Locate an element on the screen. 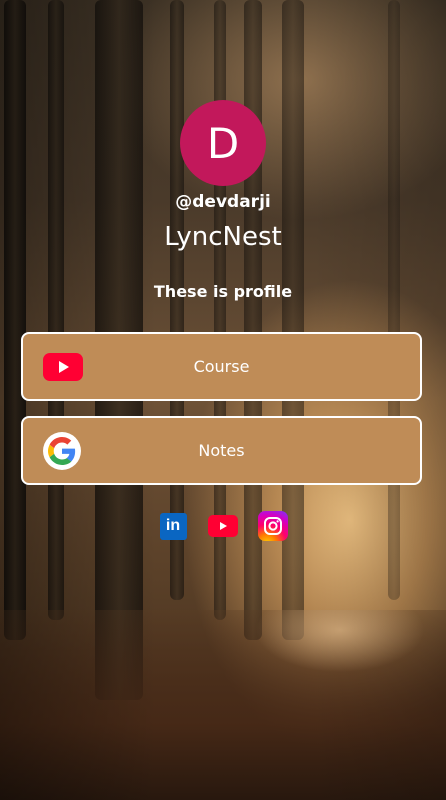 The height and width of the screenshot is (800, 446). social-links: in is located at coordinates (223, 526).